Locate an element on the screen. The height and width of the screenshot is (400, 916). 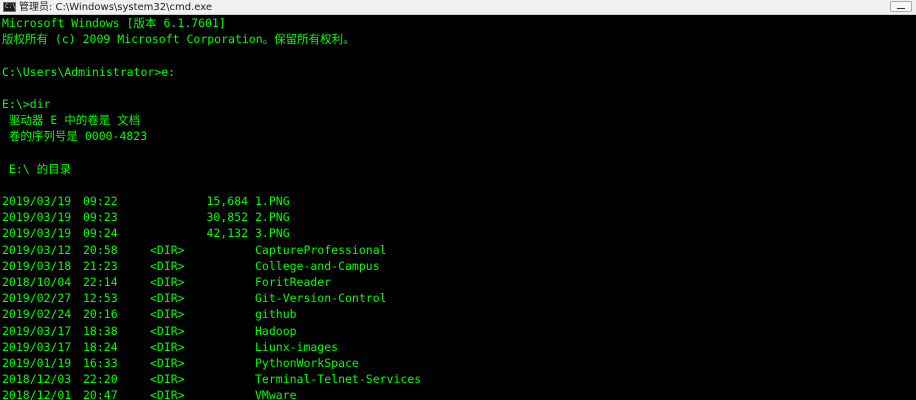
entry-name: PythonWorkSpace is located at coordinates (307, 362).